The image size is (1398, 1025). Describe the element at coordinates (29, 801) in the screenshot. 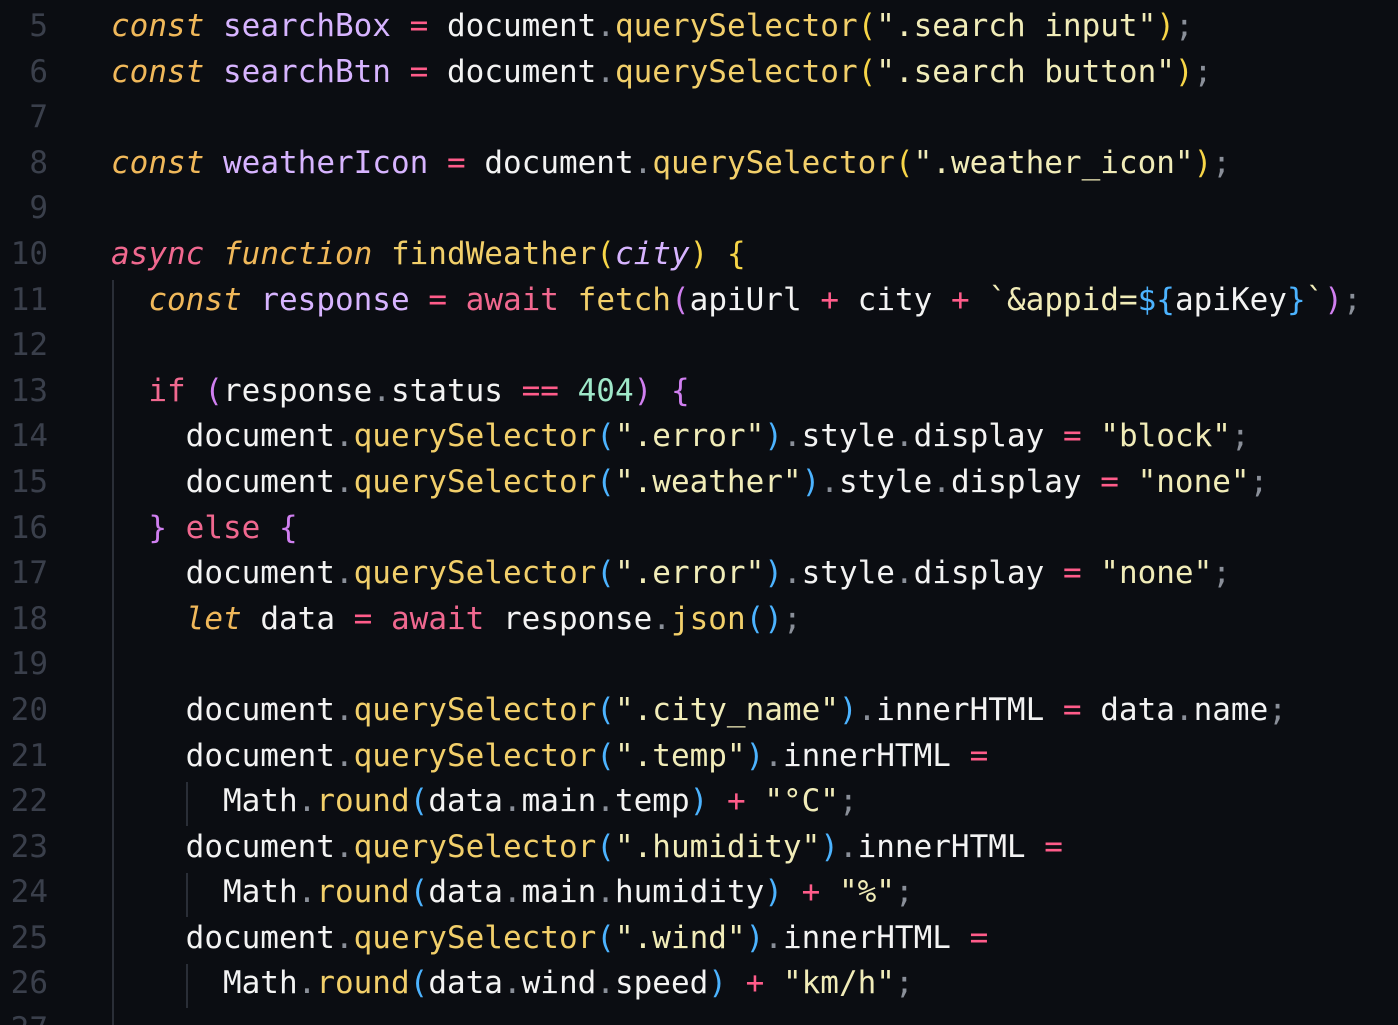

I see `line-number: 22` at that location.